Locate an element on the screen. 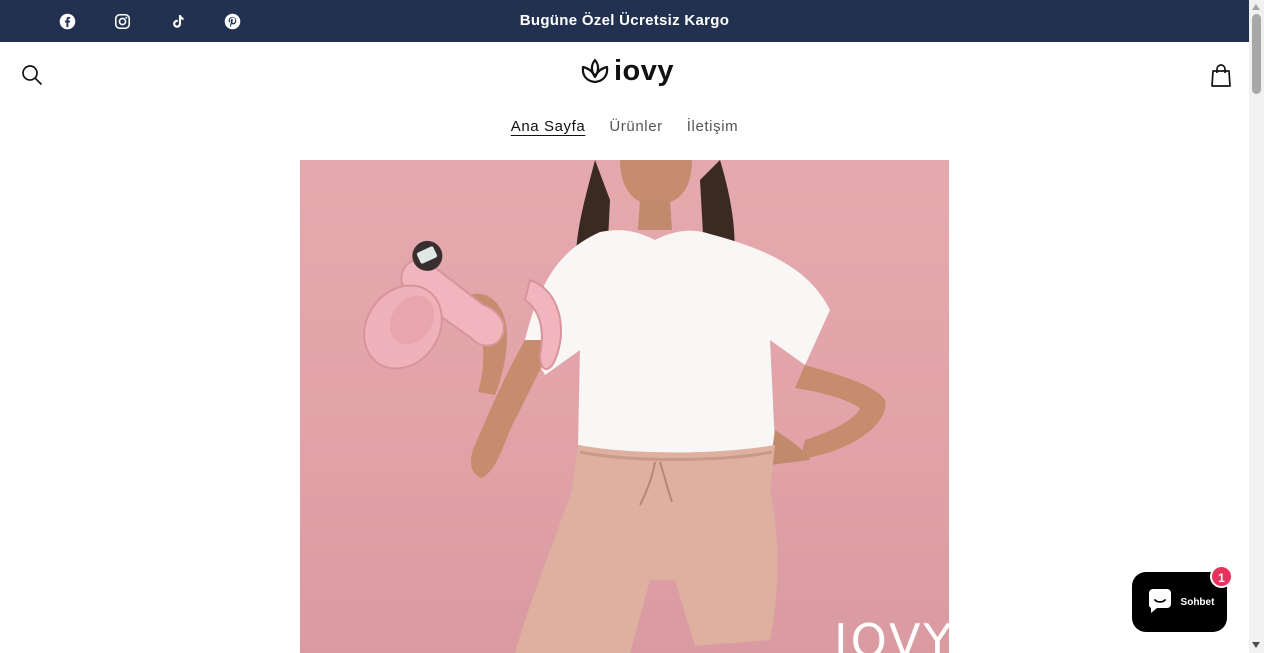  nav-item-contact: İletişim is located at coordinates (712, 126).